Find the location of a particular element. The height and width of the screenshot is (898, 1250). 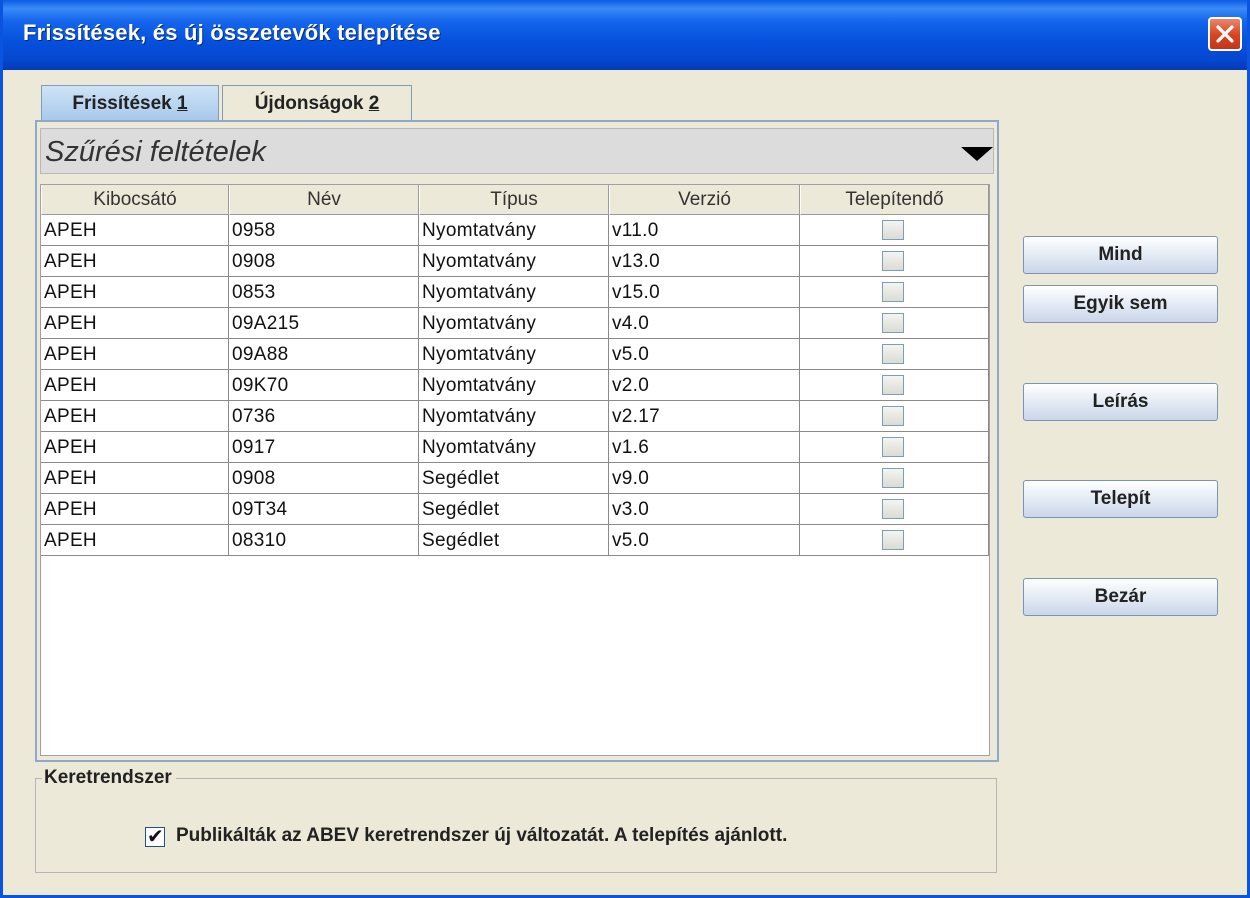

triangle-down-icon is located at coordinates (977, 154).